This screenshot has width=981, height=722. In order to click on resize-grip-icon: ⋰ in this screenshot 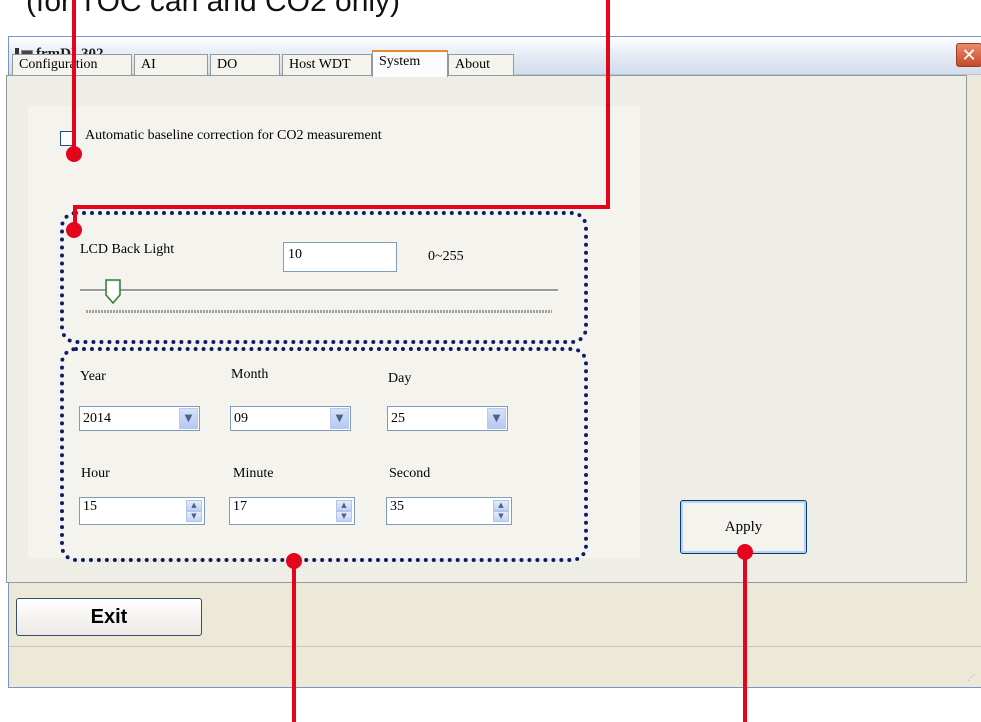, I will do `click(972, 678)`.